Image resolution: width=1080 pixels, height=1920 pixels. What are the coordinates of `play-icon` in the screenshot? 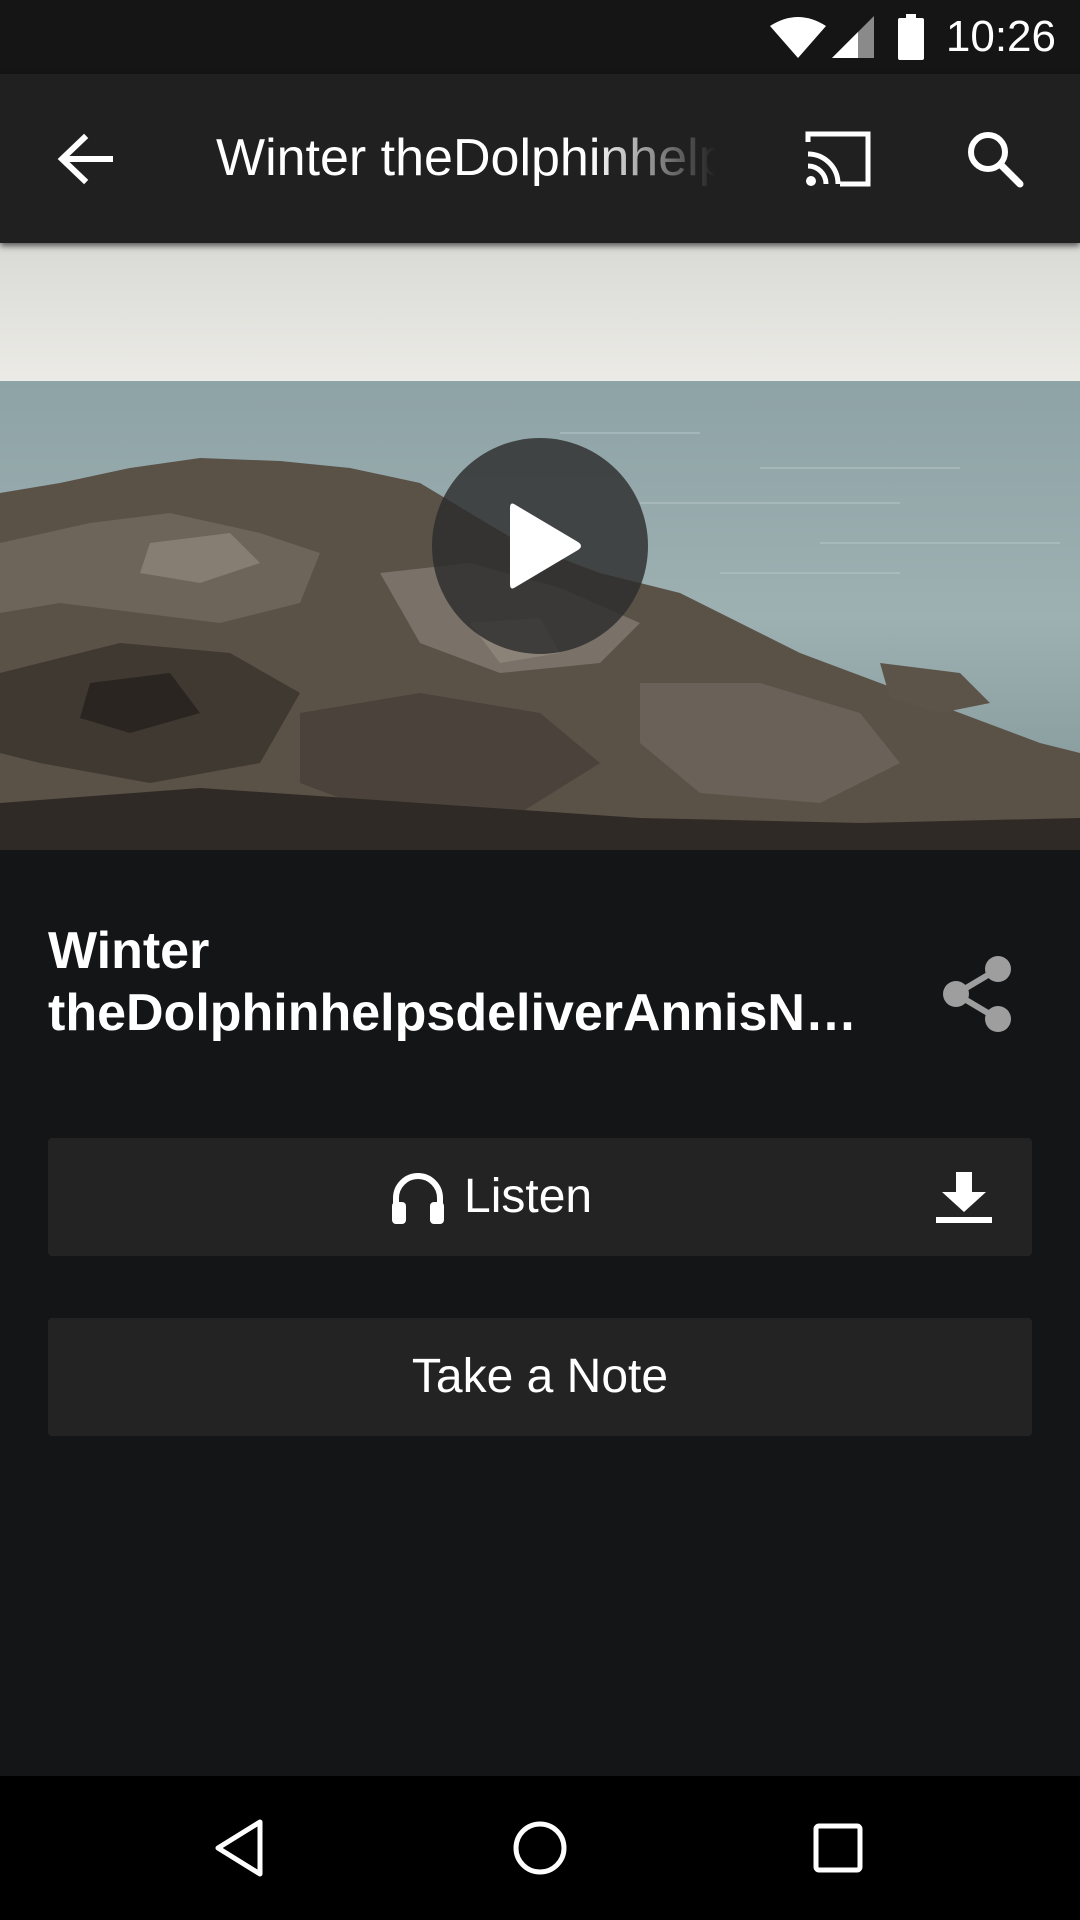 It's located at (545, 546).